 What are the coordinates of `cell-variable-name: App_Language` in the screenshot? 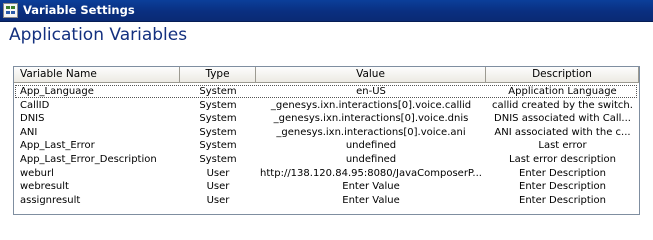 It's located at (57, 91).